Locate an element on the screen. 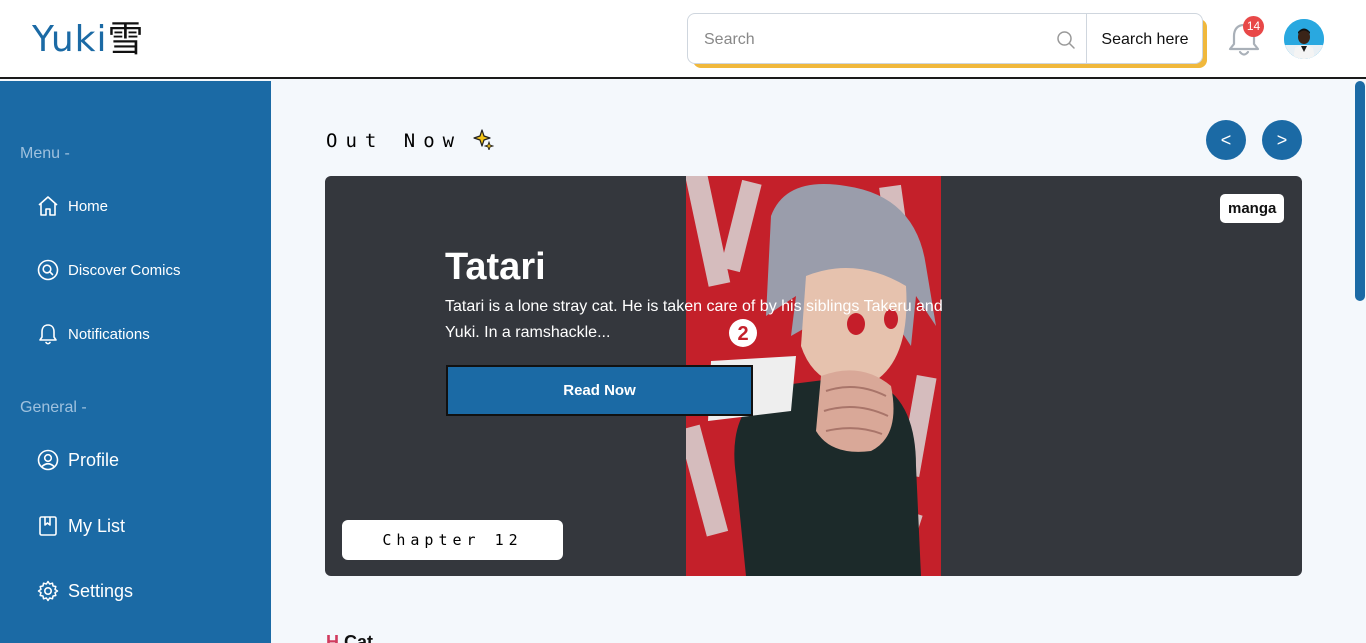 The image size is (1366, 643). general-heading: General - is located at coordinates (53, 407).